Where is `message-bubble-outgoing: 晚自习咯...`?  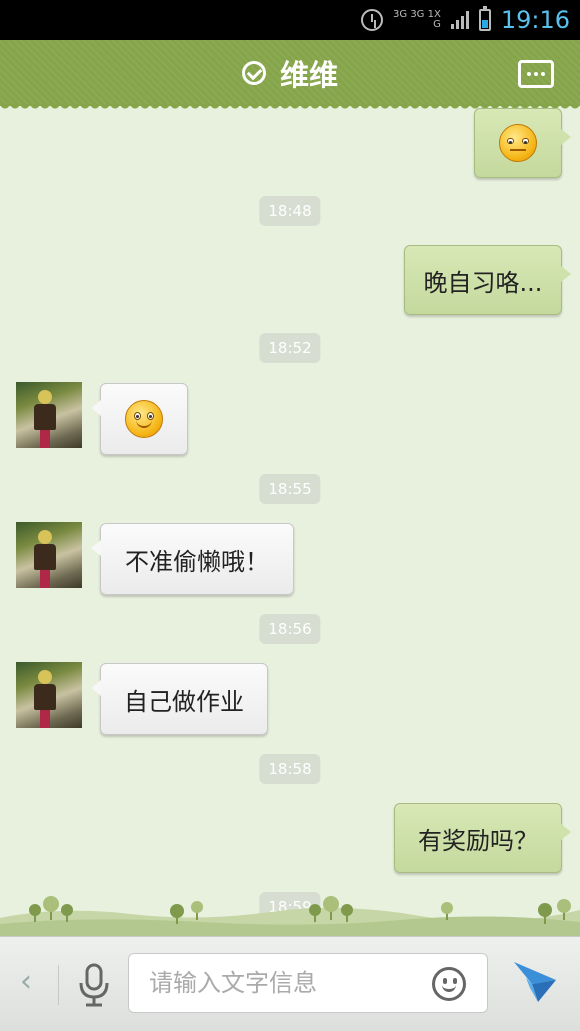 message-bubble-outgoing: 晚自习咯... is located at coordinates (487, 280).